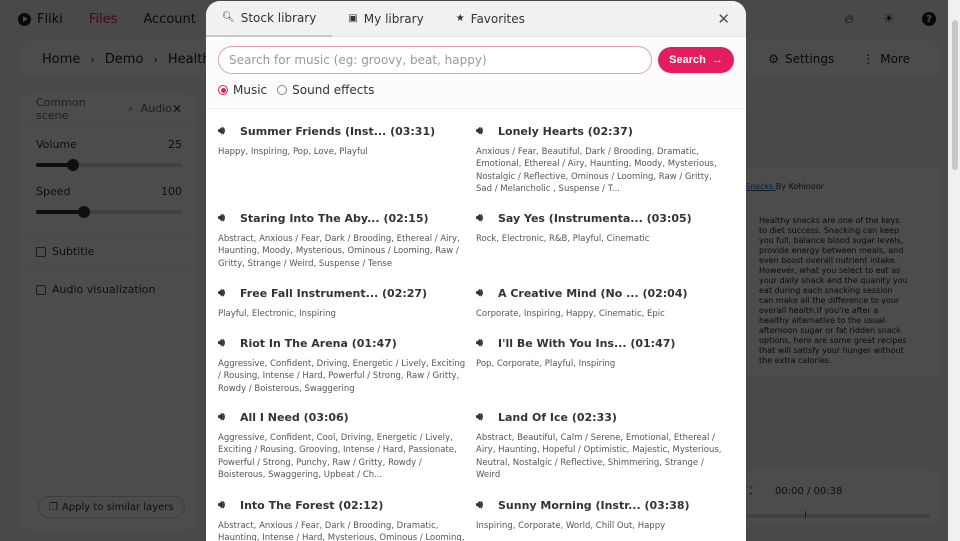  I want to click on tab-my-library: ▣ My library, so click(385, 19).